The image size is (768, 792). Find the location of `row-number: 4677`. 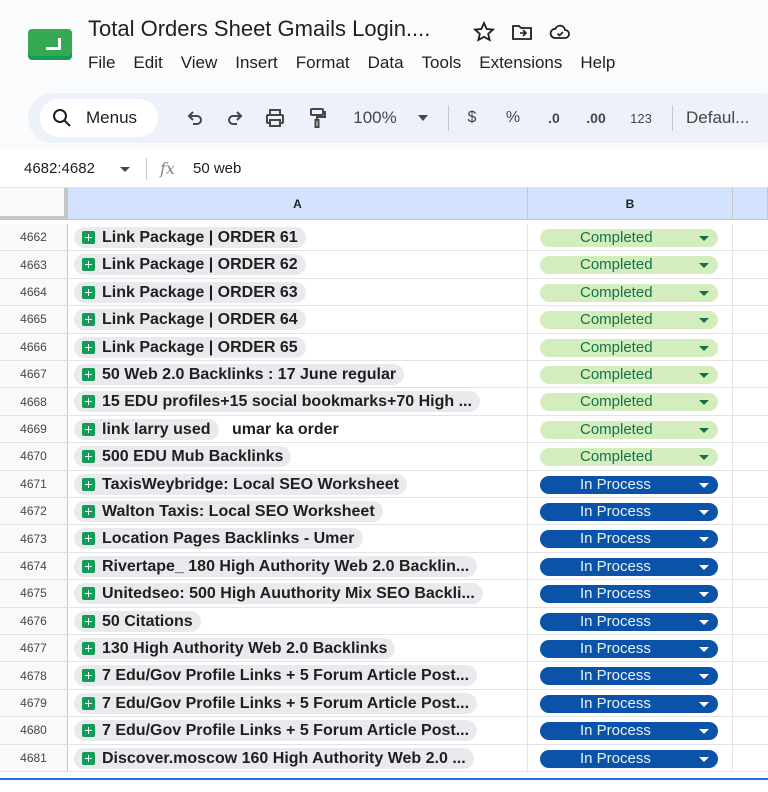

row-number: 4677 is located at coordinates (34, 648).